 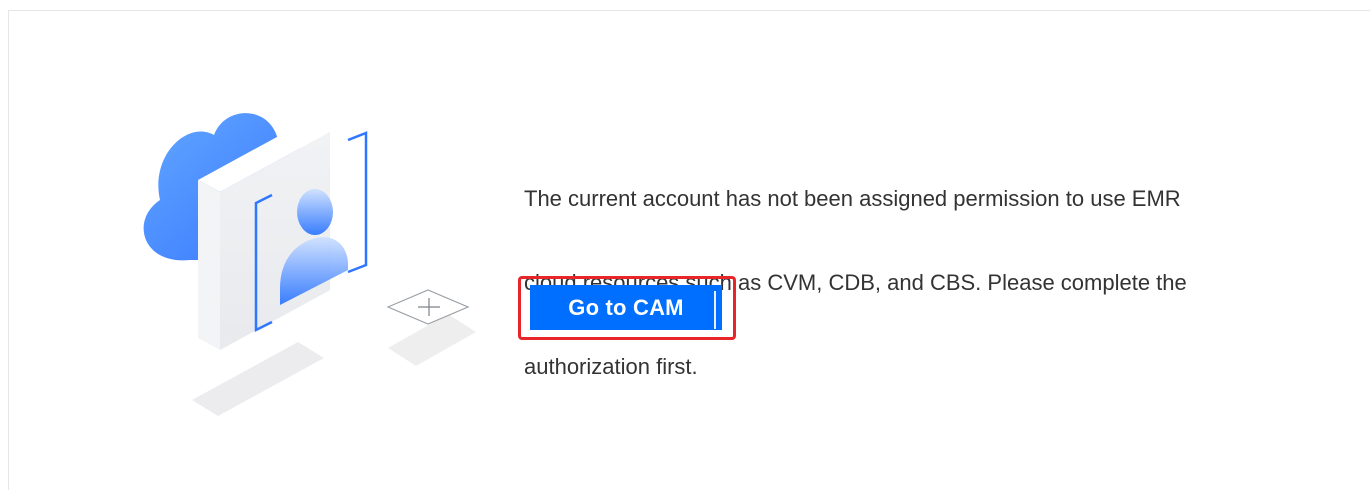 I want to click on go-to-cam-button: Go to CAM, so click(x=626, y=307).